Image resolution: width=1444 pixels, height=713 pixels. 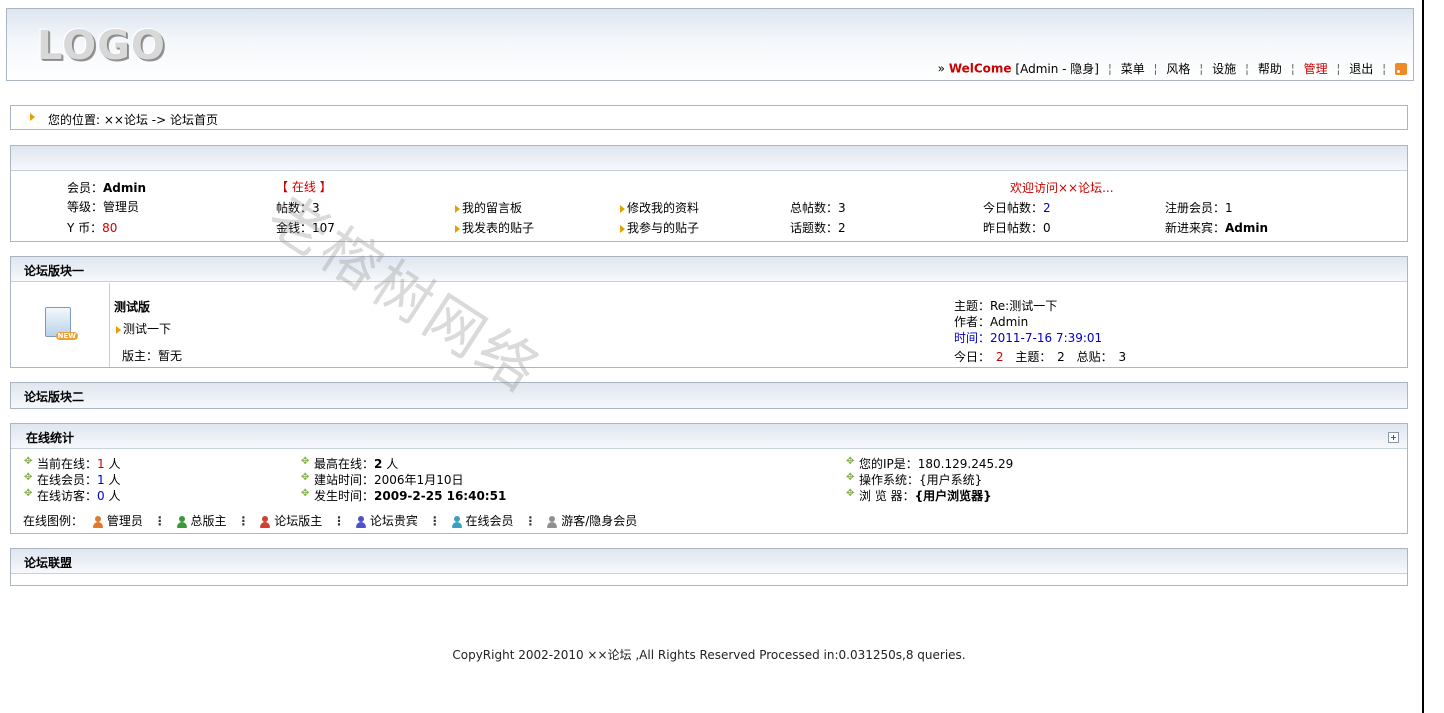 I want to click on nav-arrow: », so click(x=941, y=68).